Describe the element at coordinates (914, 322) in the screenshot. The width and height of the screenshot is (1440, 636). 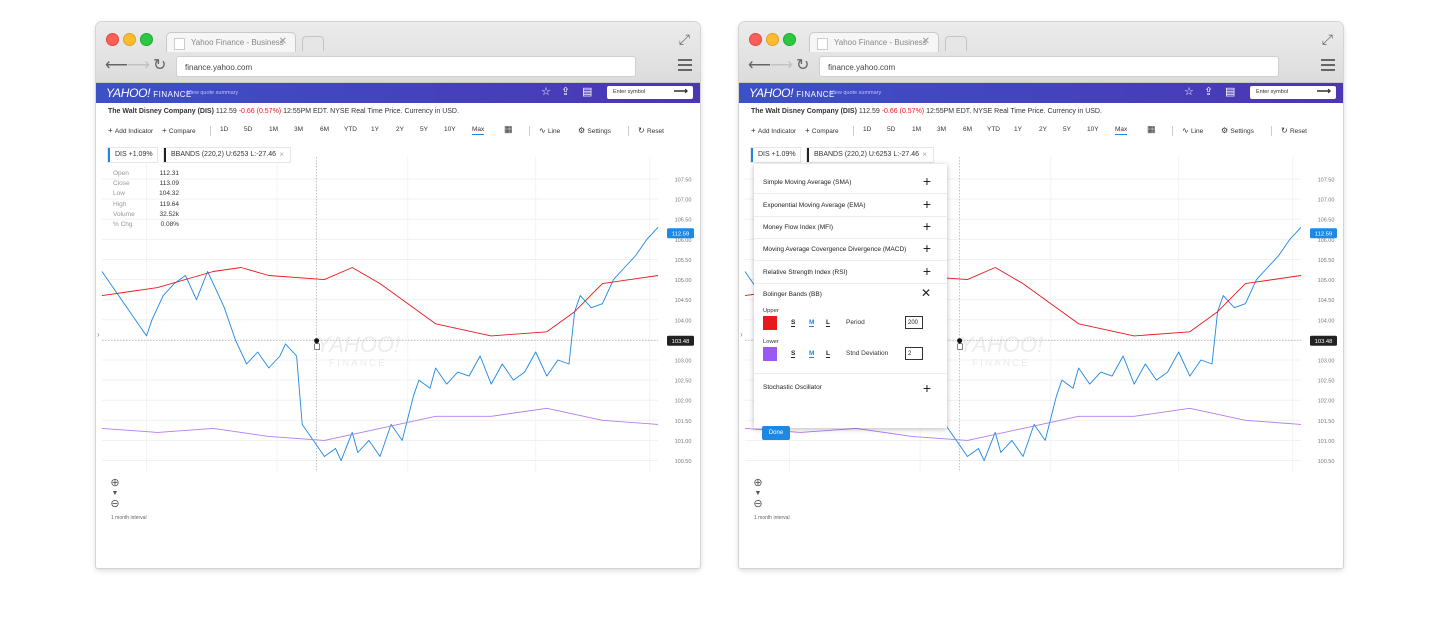
I see `period-input: 200` at that location.